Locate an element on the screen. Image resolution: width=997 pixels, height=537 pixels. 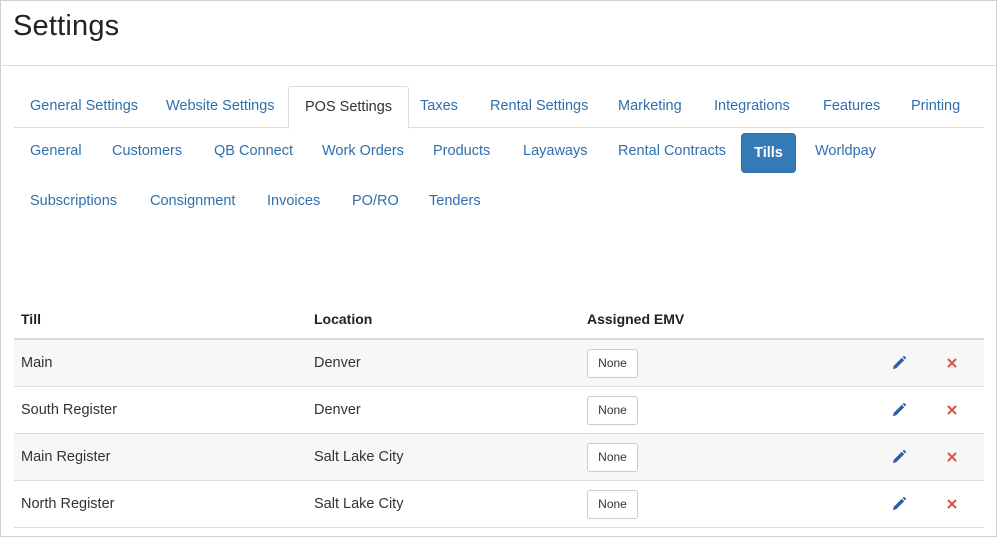
subtab-rental-contracts: Rental Contracts is located at coordinates (672, 152).